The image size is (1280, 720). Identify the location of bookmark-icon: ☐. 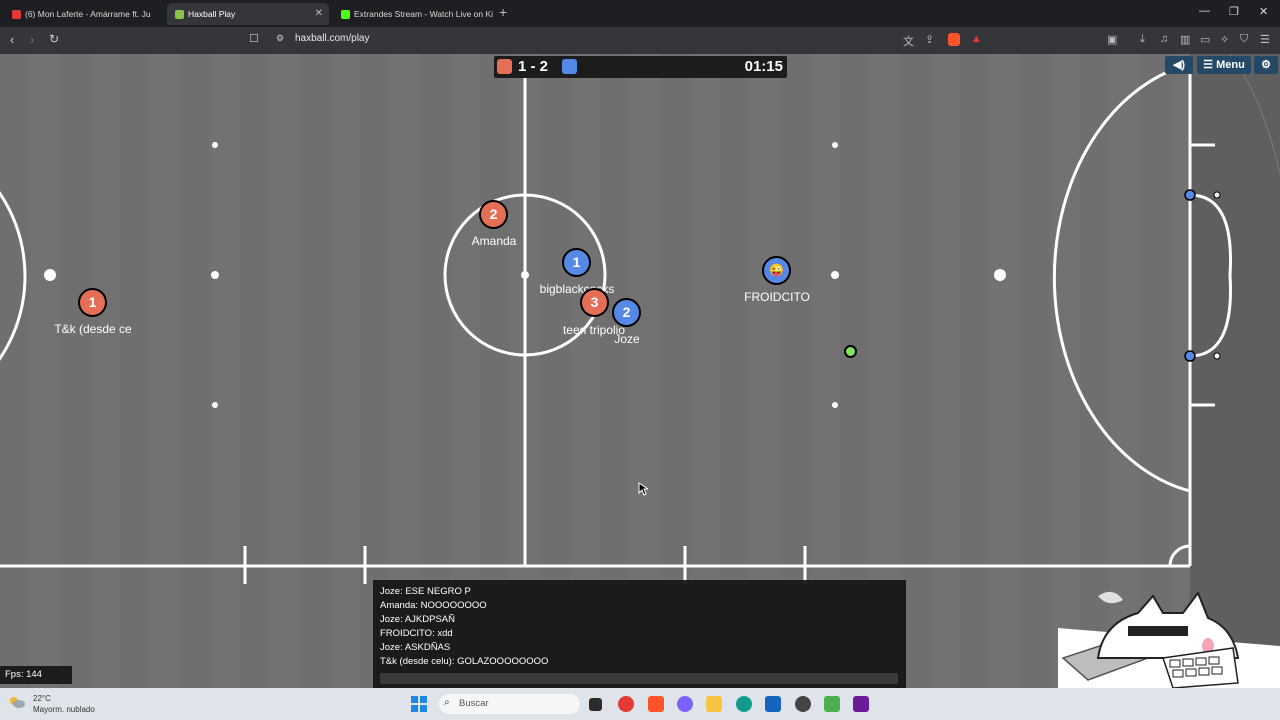
(254, 38).